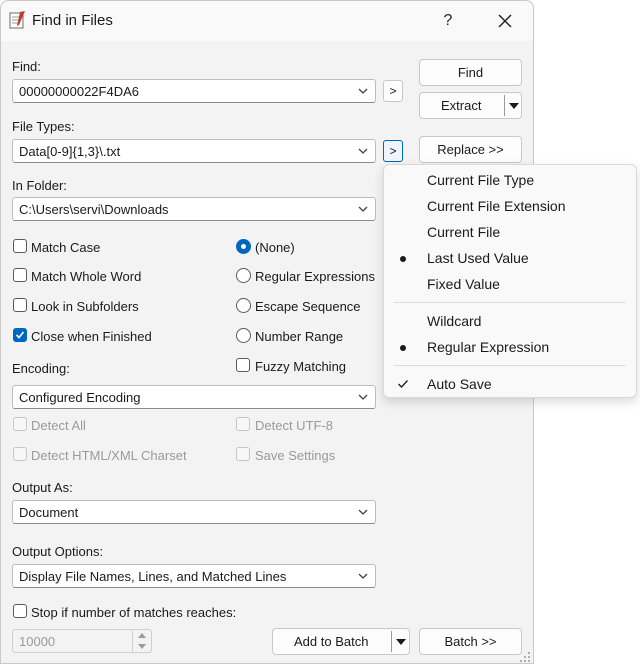  What do you see at coordinates (470, 149) in the screenshot?
I see `replace-button: Replace >>` at bounding box center [470, 149].